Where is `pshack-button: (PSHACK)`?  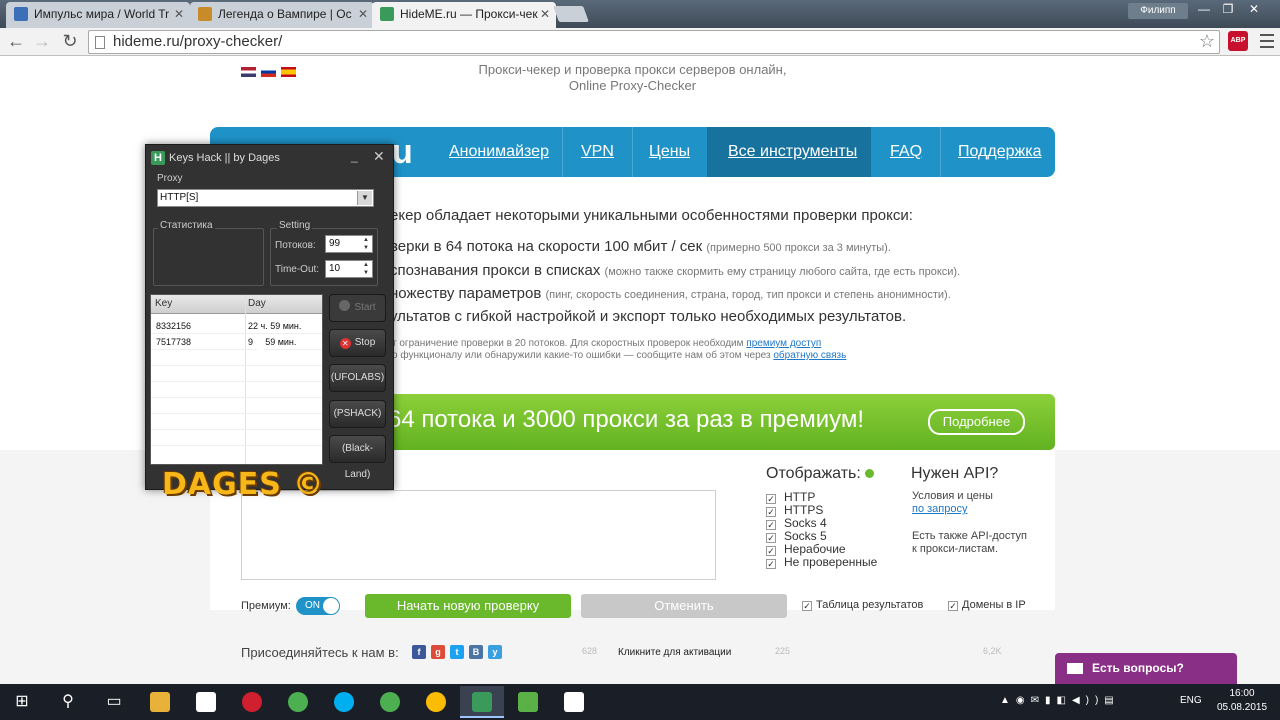
pshack-button: (PSHACK) is located at coordinates (357, 414).